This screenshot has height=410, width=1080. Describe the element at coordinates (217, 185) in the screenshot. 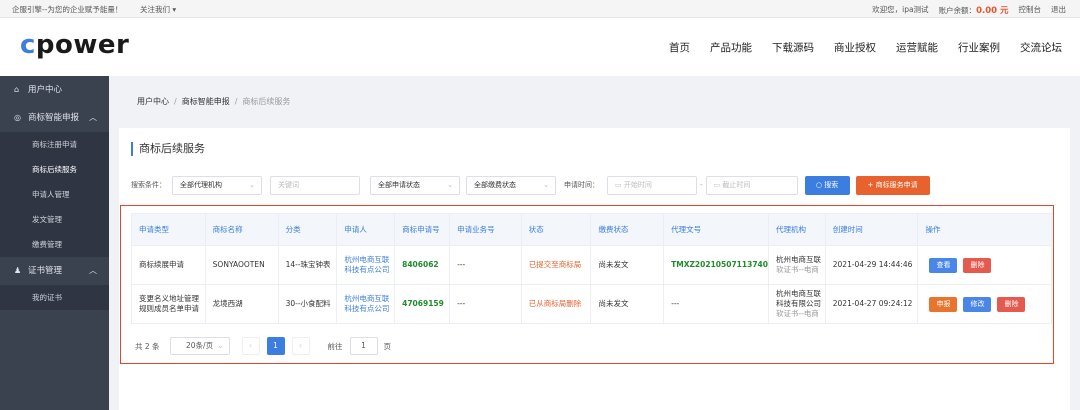

I see `agency-select: 全部代理机构 ⌄` at that location.